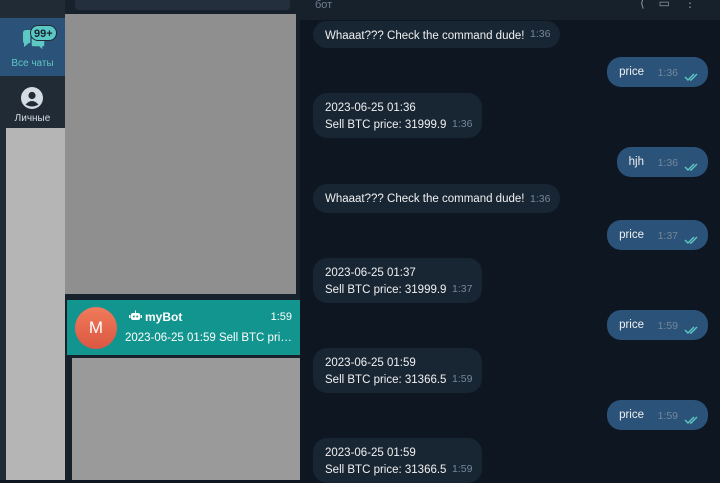  What do you see at coordinates (649, 5) in the screenshot?
I see `call-icon: ⟨` at bounding box center [649, 5].